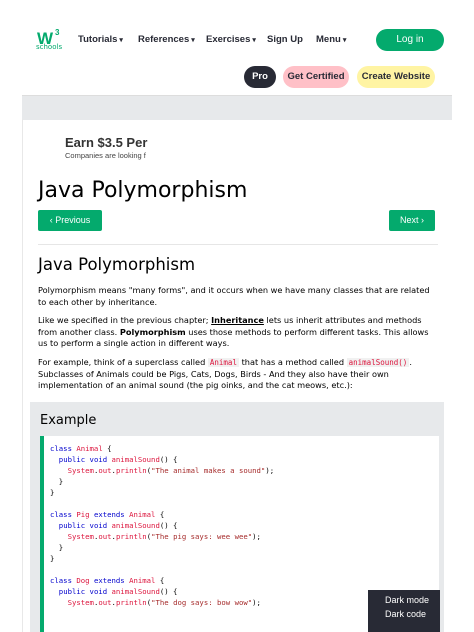 This screenshot has height=632, width=474. Describe the element at coordinates (410, 40) in the screenshot. I see `login-button: Log in` at that location.